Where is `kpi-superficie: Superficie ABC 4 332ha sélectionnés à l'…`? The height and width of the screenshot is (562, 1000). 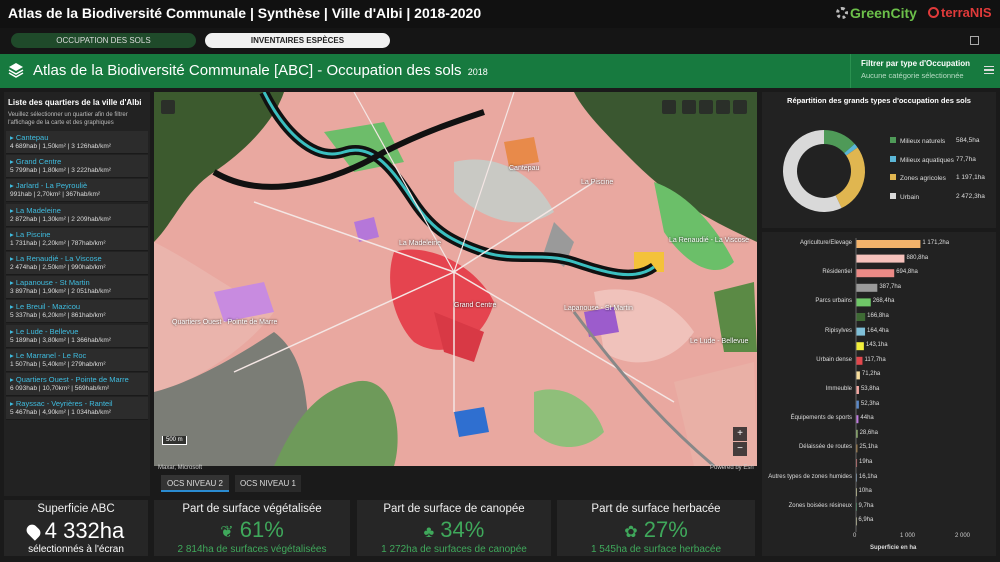
kpi-superficie: Superficie ABC 4 332ha sélectionnés à l'… is located at coordinates (76, 528).